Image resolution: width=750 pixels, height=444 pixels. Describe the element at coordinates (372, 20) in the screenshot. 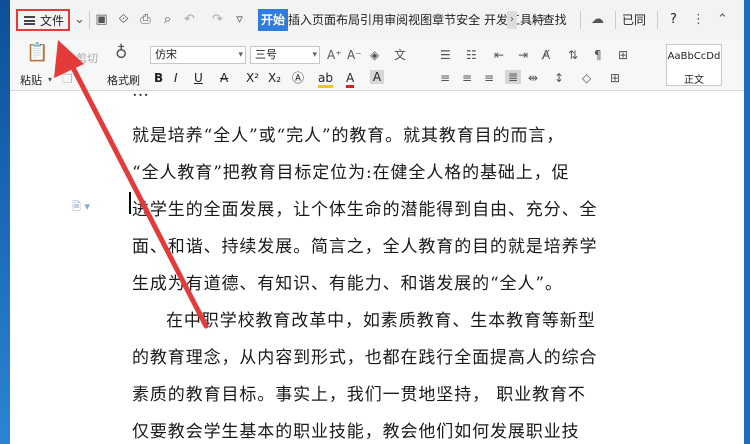

I see `tab-references: 引用` at that location.